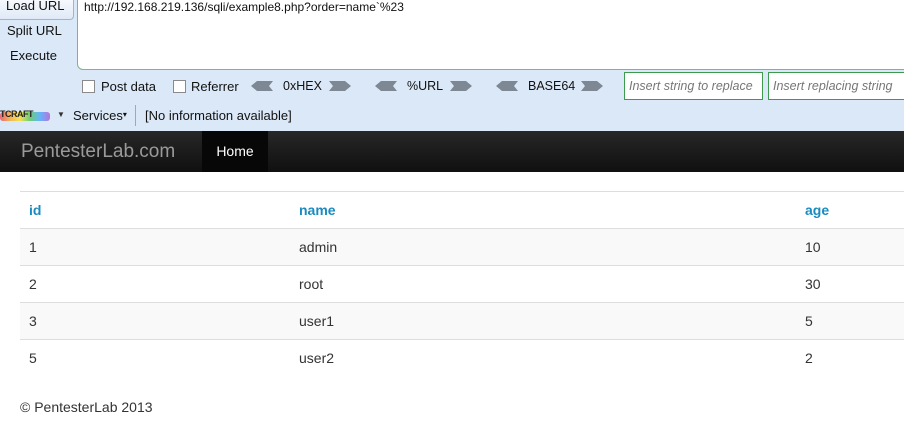  What do you see at coordinates (425, 86) in the screenshot?
I see `urlenc-label: %URL` at bounding box center [425, 86].